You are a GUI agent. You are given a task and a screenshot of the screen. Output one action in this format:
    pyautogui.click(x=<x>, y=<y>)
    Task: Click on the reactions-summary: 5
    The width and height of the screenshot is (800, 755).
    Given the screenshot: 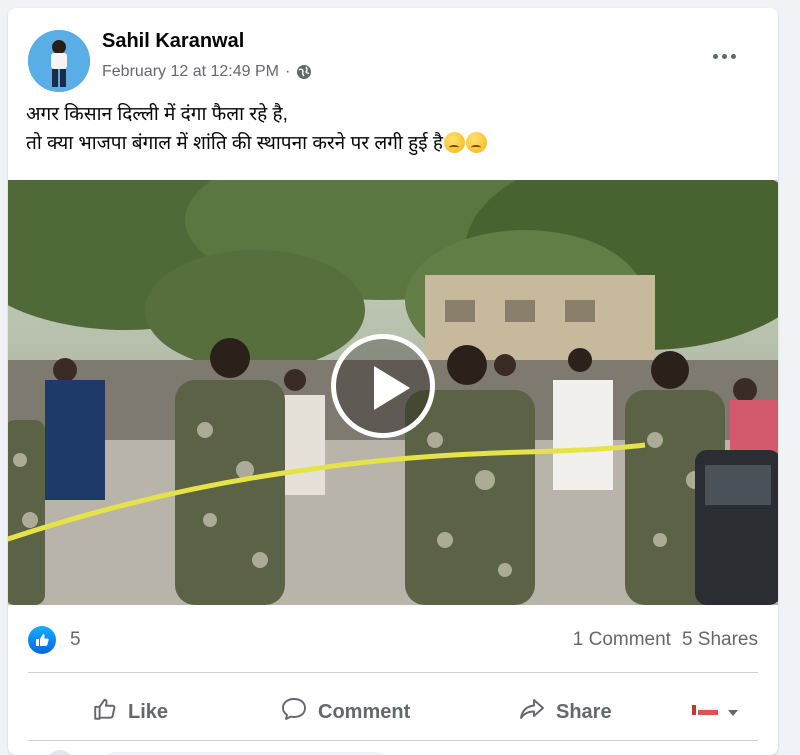 What is the action you would take?
    pyautogui.click(x=54, y=640)
    